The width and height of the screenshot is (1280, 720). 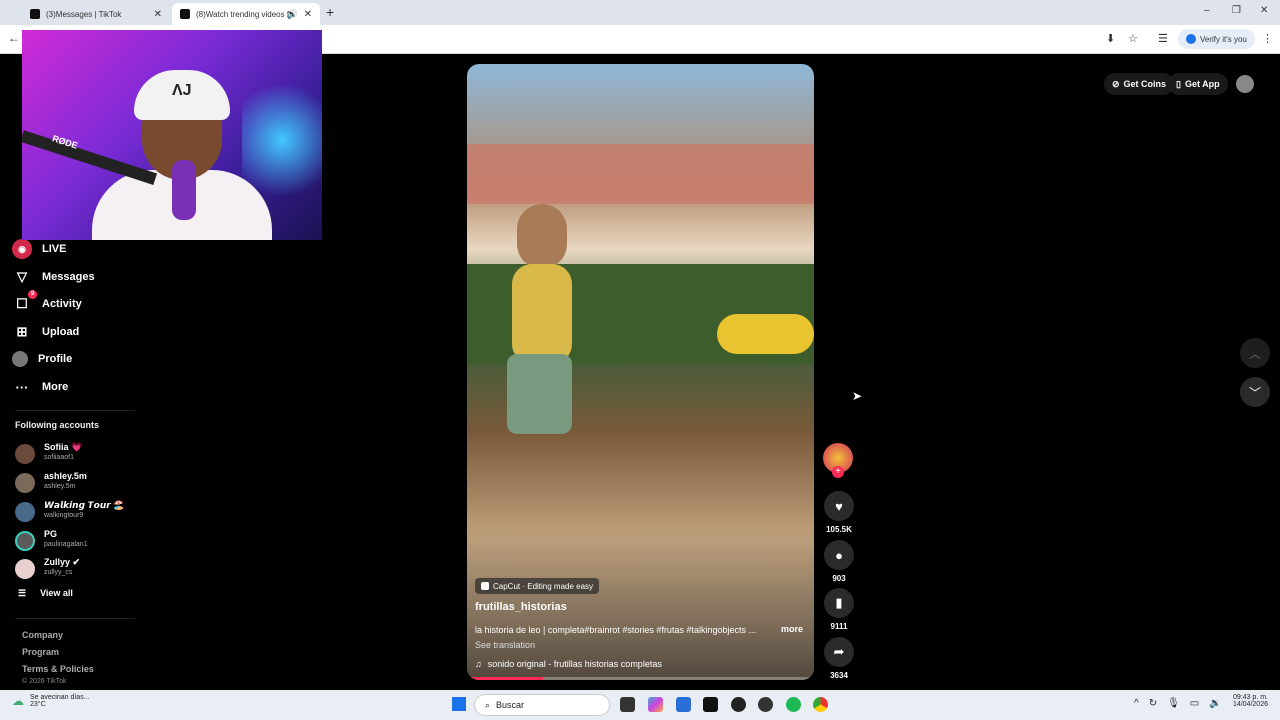 What do you see at coordinates (521, 607) in the screenshot?
I see `video-author: frutillas_historias` at bounding box center [521, 607].